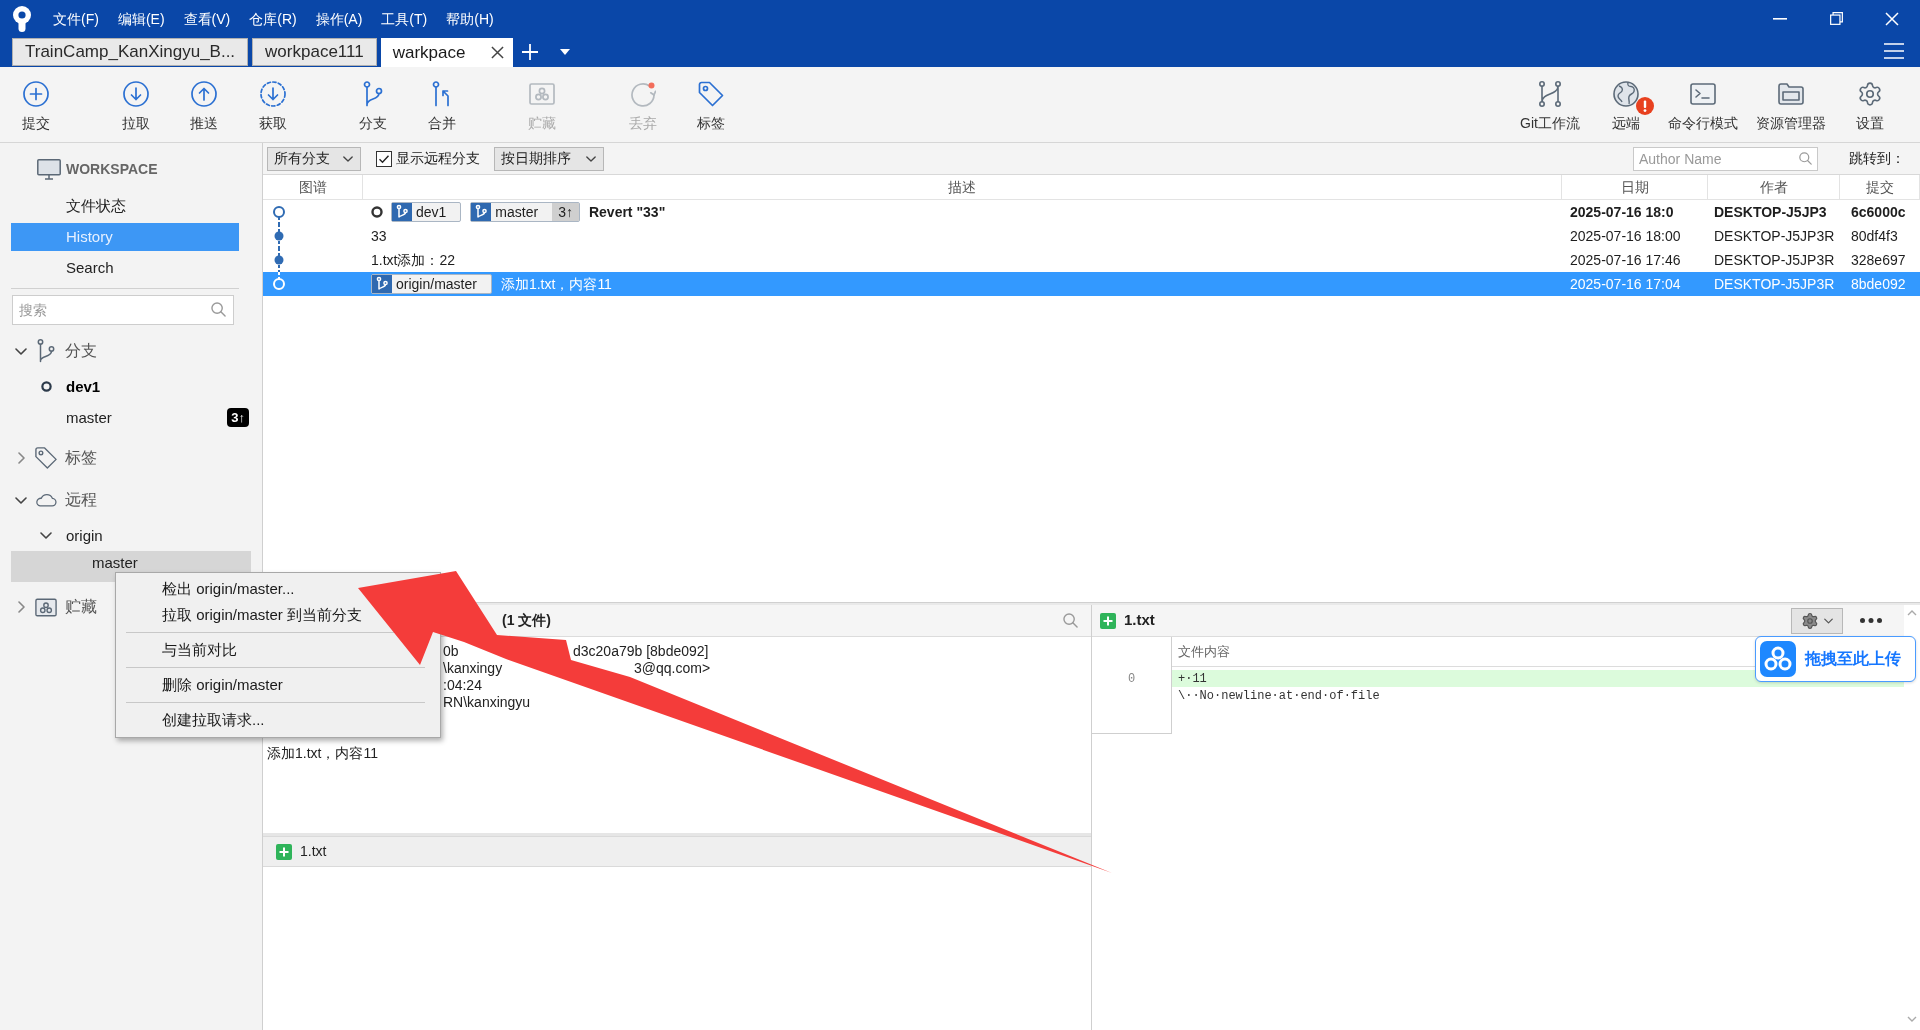 This screenshot has width=1920, height=1030. Describe the element at coordinates (1131, 679) in the screenshot. I see `line-number: 0` at that location.